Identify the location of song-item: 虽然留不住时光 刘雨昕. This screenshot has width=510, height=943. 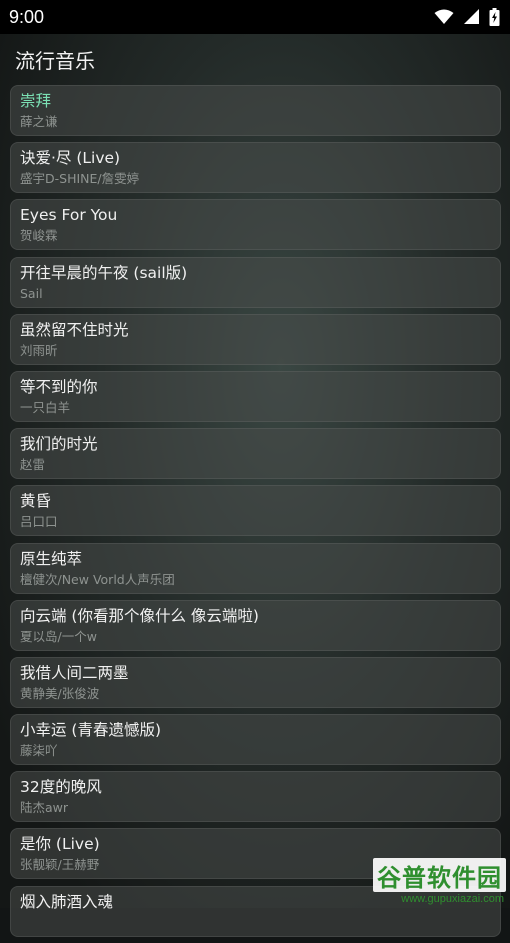
(255, 339).